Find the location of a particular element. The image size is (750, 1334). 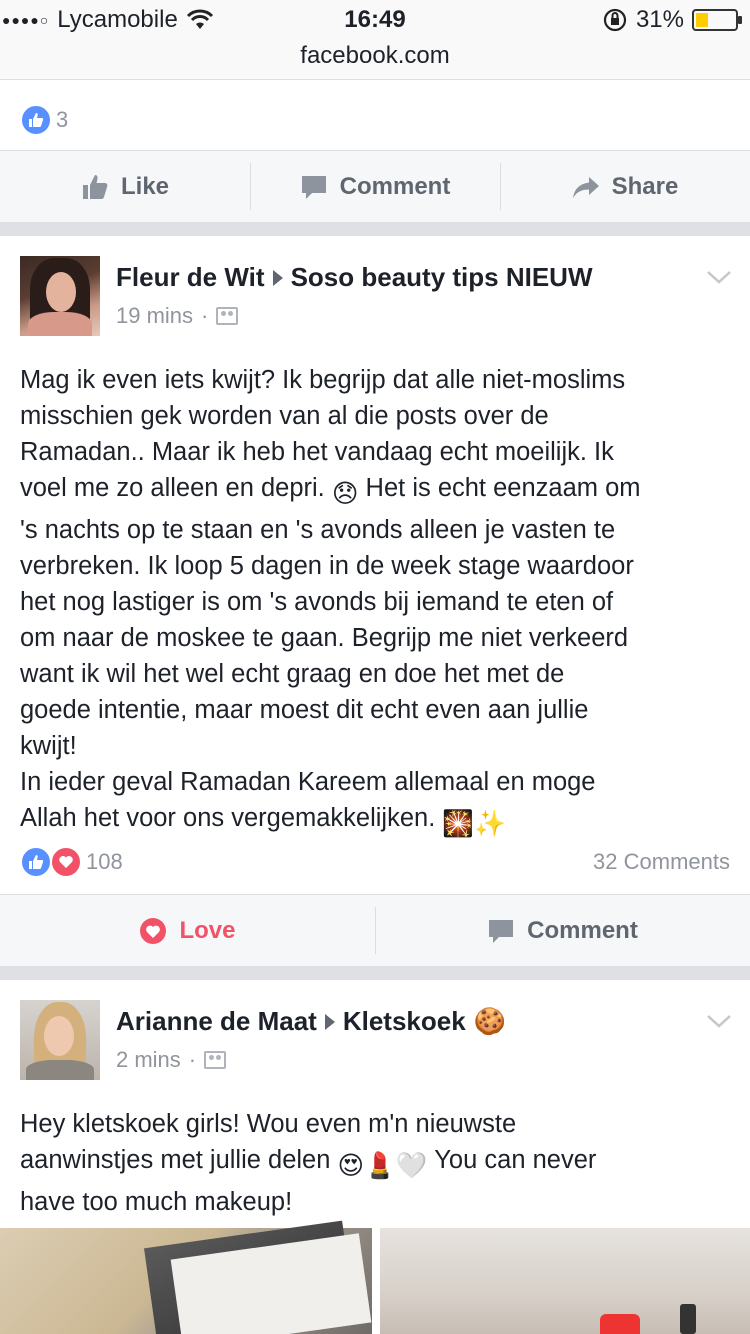

heart-icon: 🤍 is located at coordinates (411, 1166).